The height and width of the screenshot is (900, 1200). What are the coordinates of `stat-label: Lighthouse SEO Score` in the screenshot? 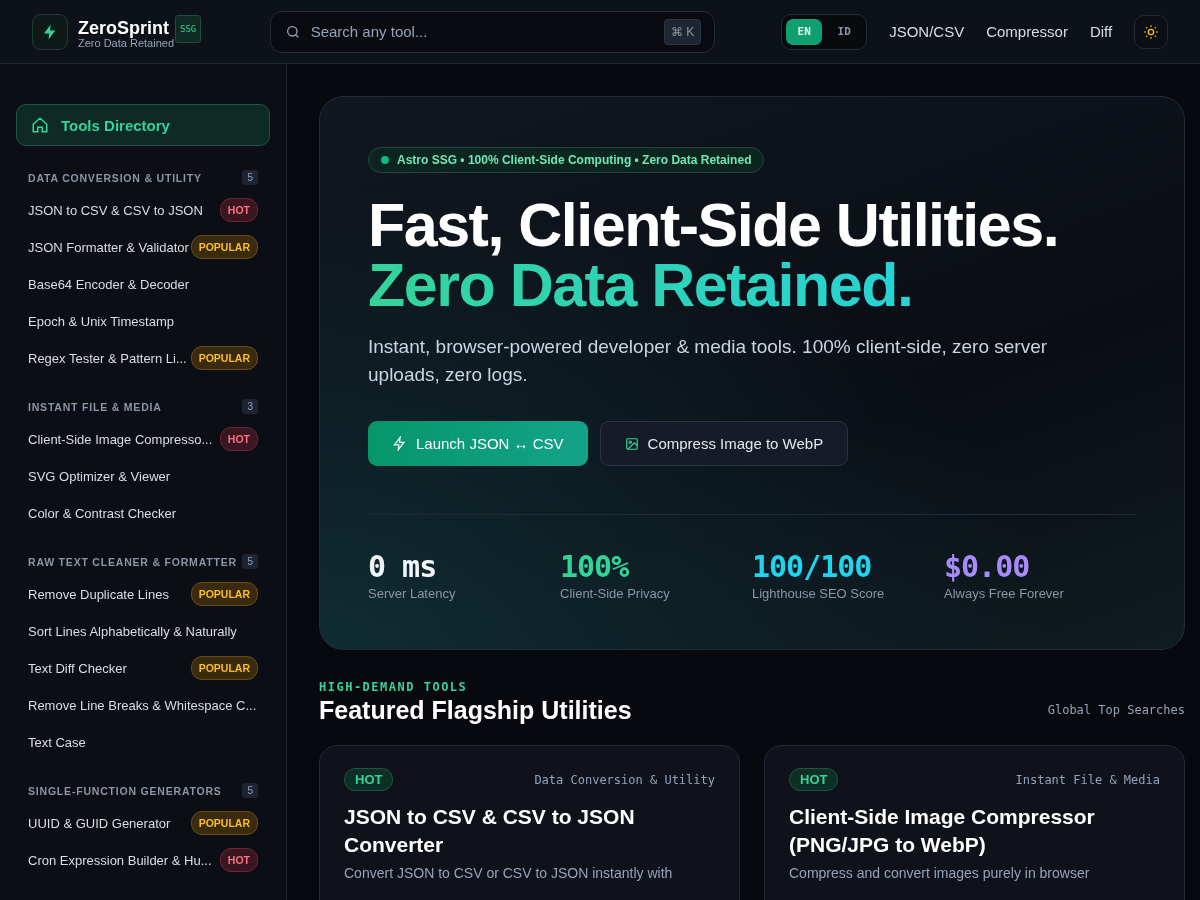 It's located at (819, 593).